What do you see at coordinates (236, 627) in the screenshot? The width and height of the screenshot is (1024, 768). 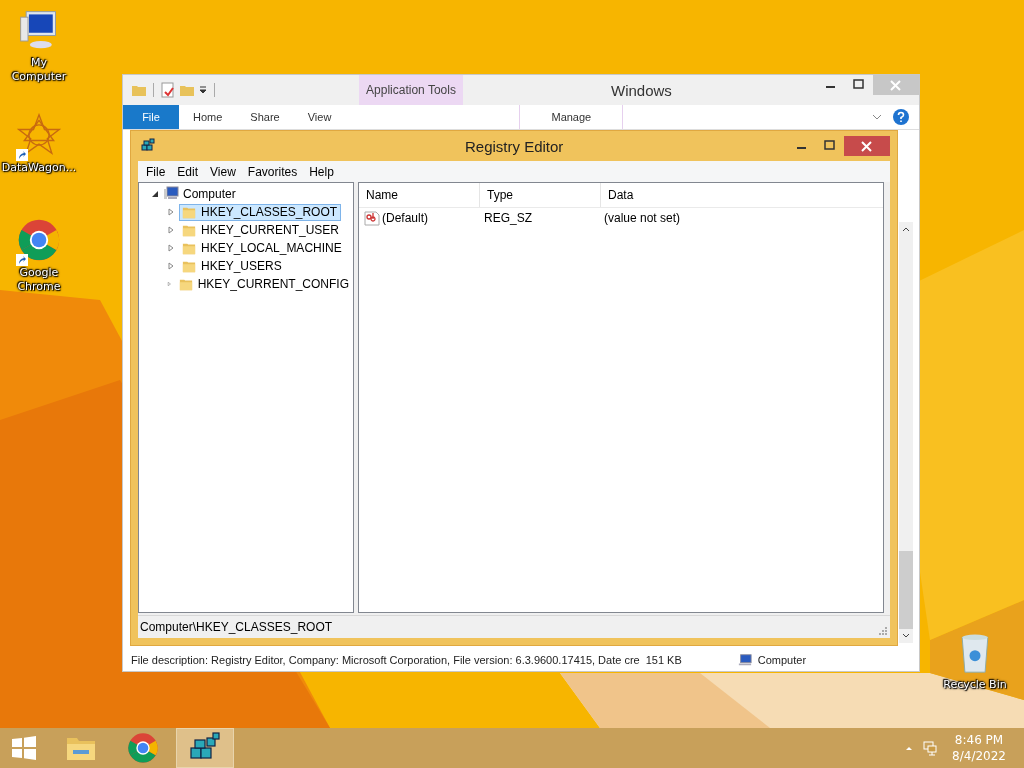 I see `status-path: Computer\HKEY_CLASSES_ROOT` at bounding box center [236, 627].